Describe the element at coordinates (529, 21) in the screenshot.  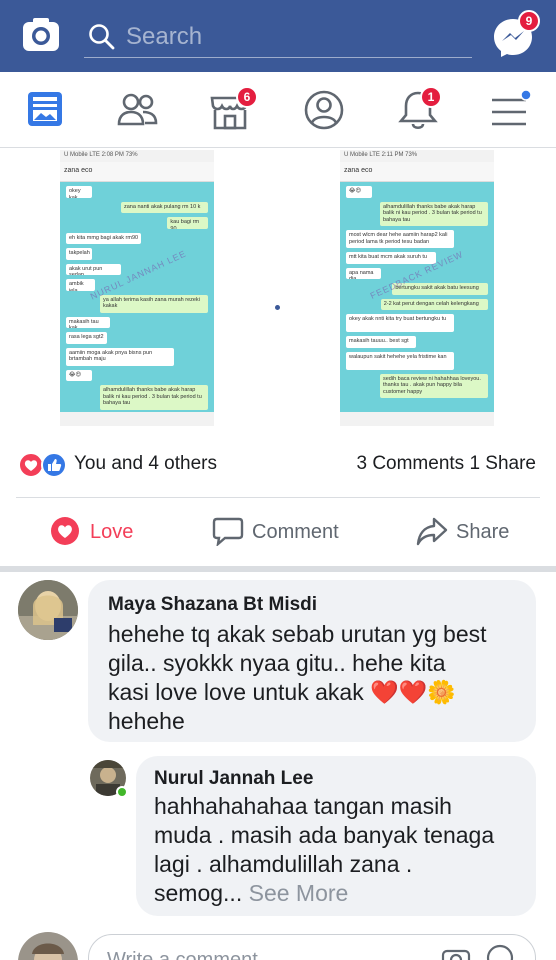
I see `messenger-badge: 9` at that location.